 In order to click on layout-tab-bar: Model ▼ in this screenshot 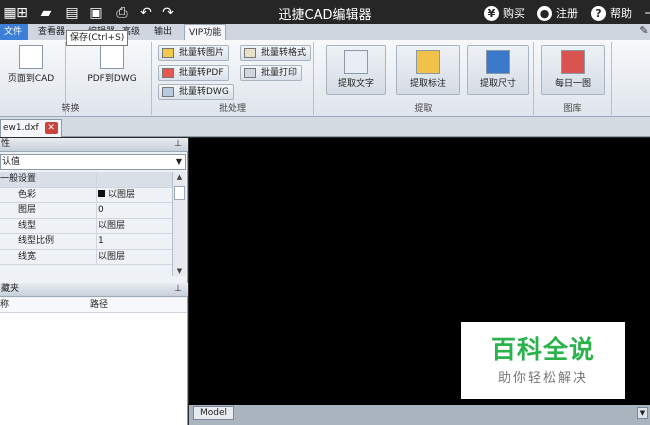, I will do `click(419, 415)`.